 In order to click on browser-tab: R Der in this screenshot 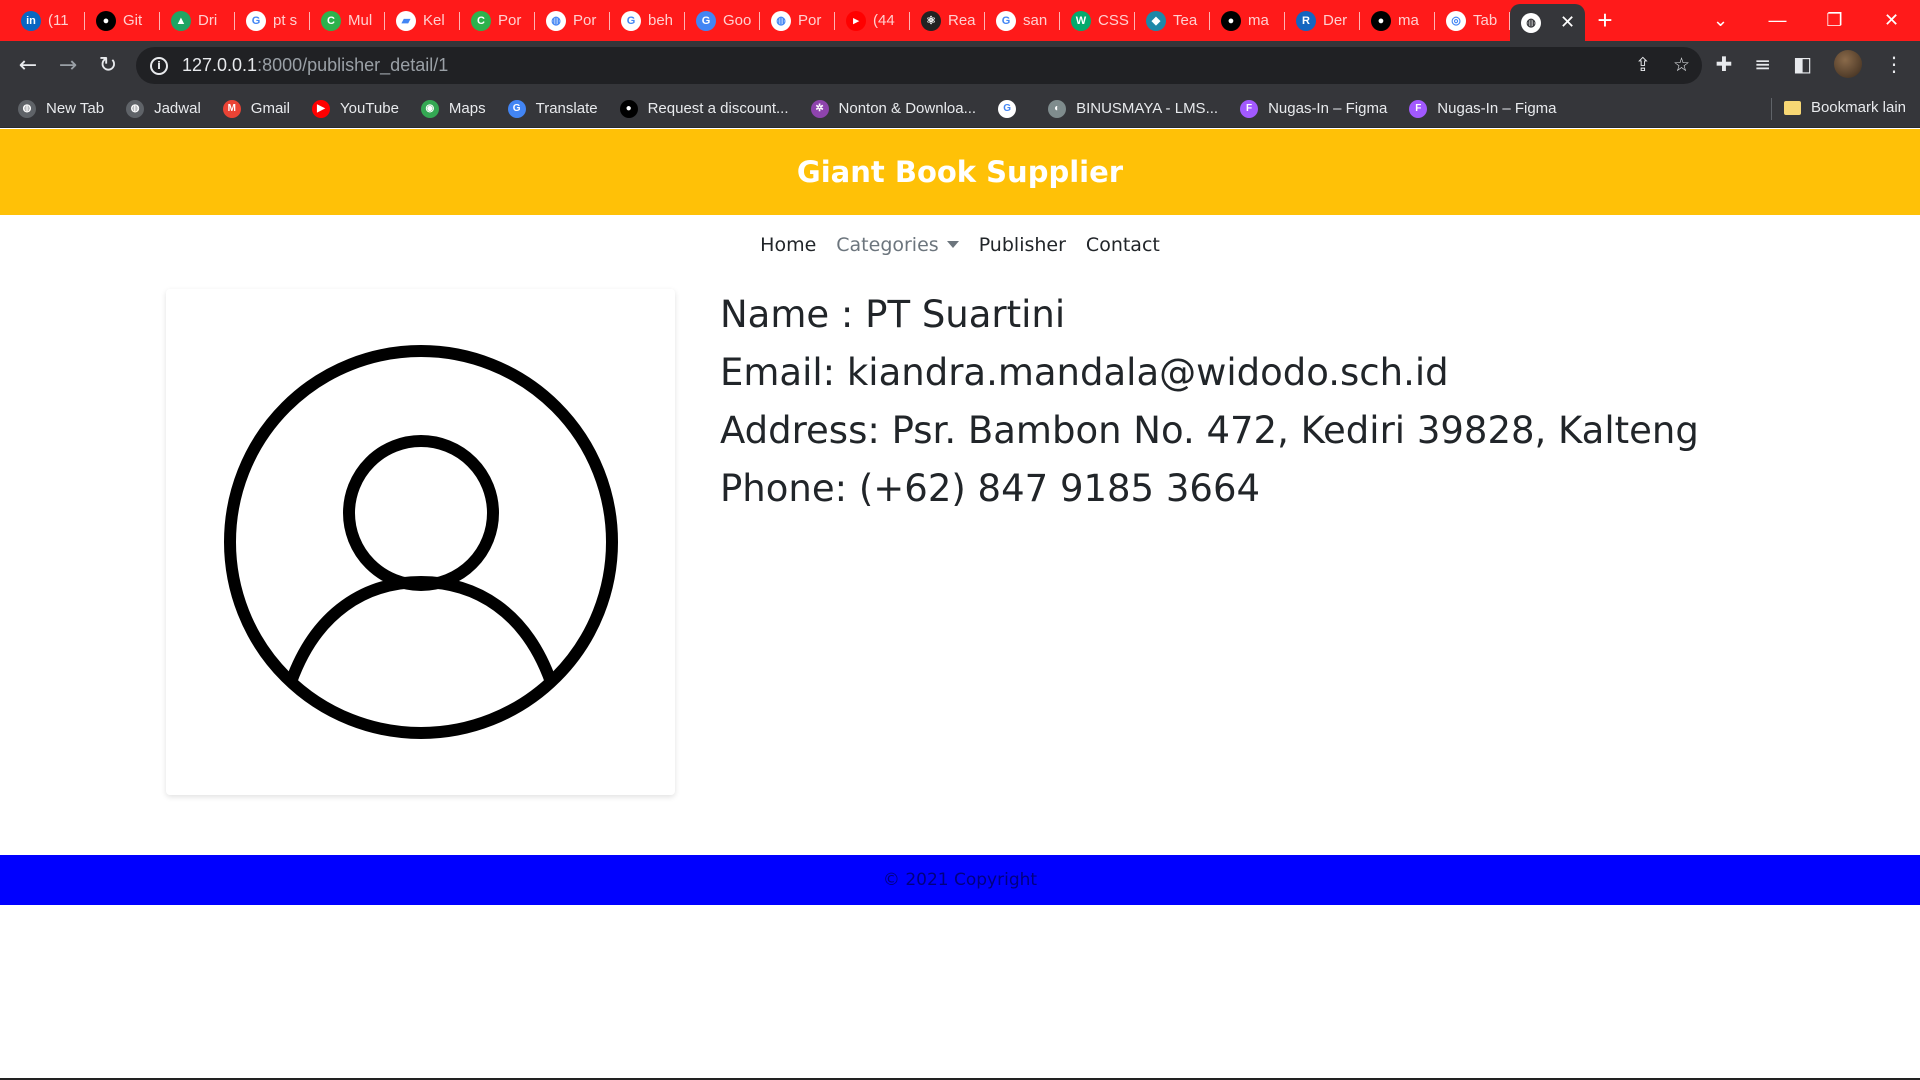, I will do `click(1322, 20)`.